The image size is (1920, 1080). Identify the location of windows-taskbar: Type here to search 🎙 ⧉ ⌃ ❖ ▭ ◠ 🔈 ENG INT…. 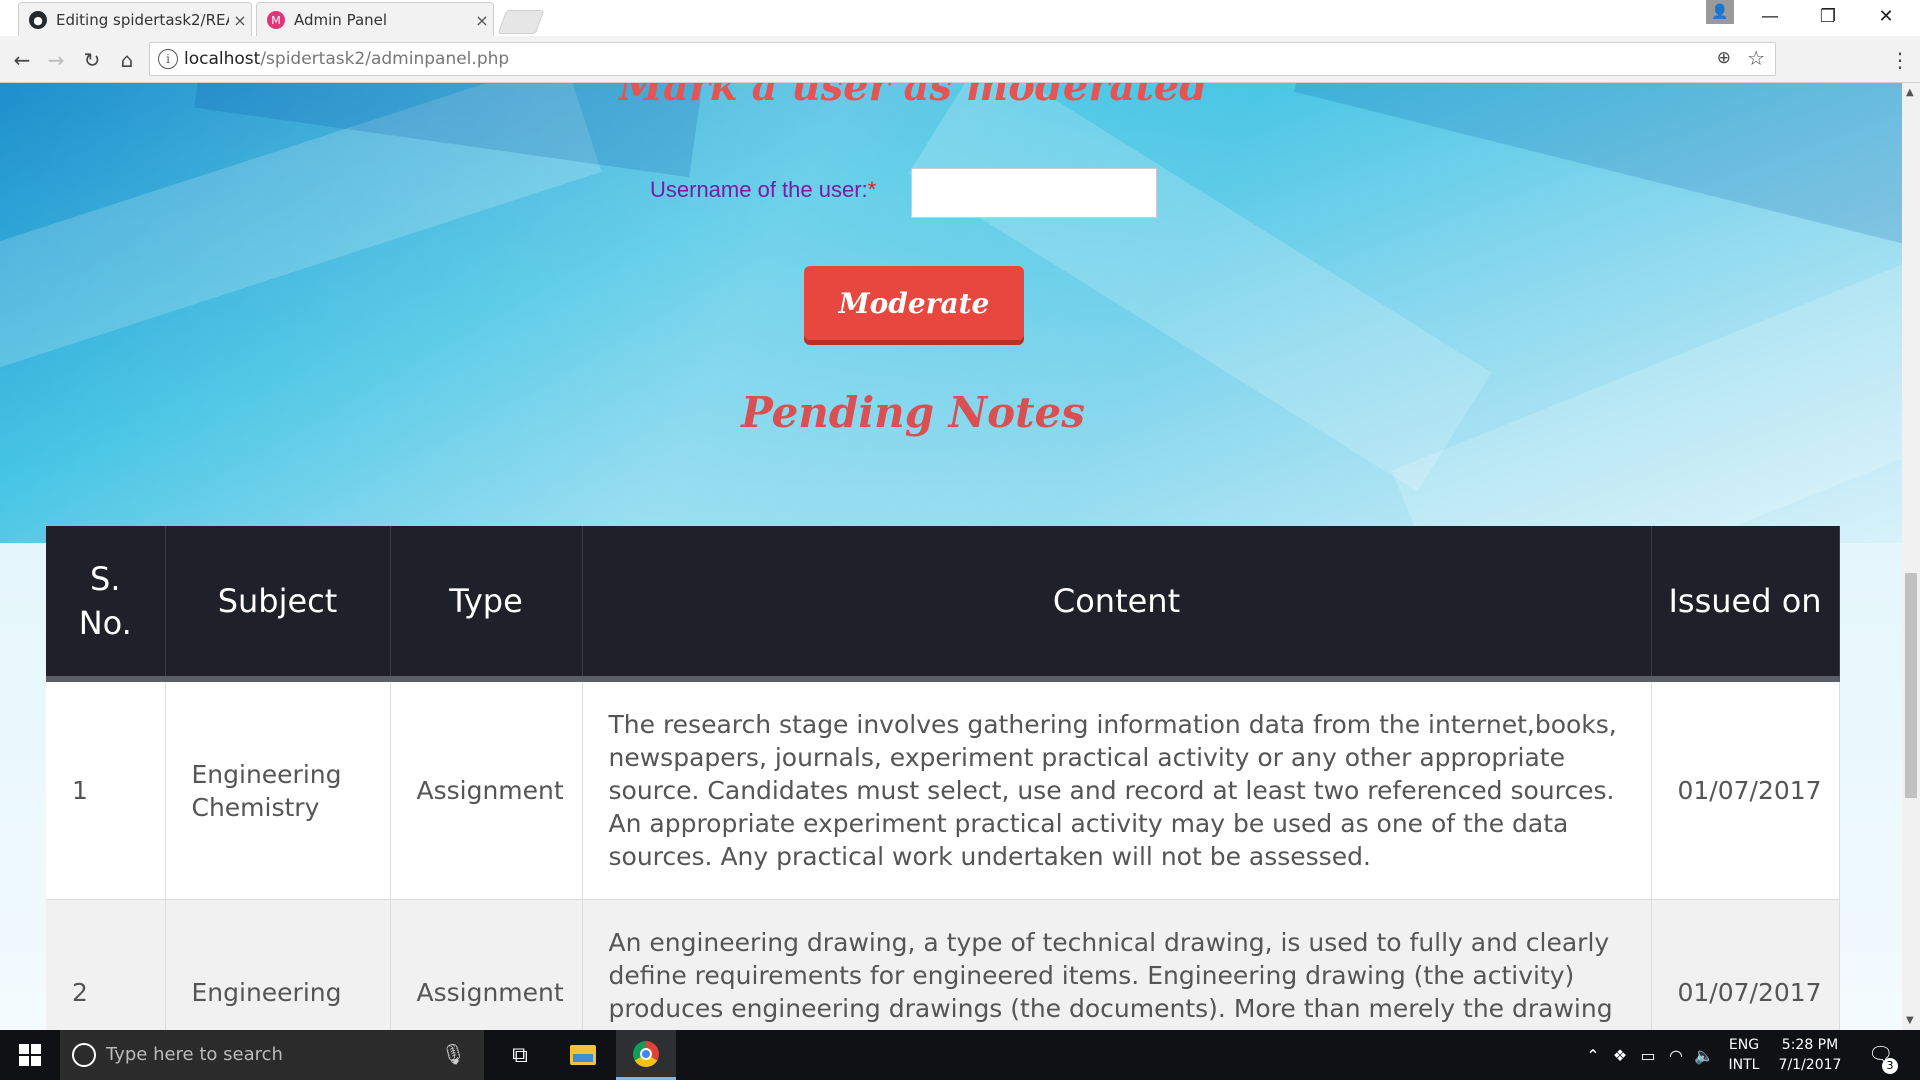
(960, 1055).